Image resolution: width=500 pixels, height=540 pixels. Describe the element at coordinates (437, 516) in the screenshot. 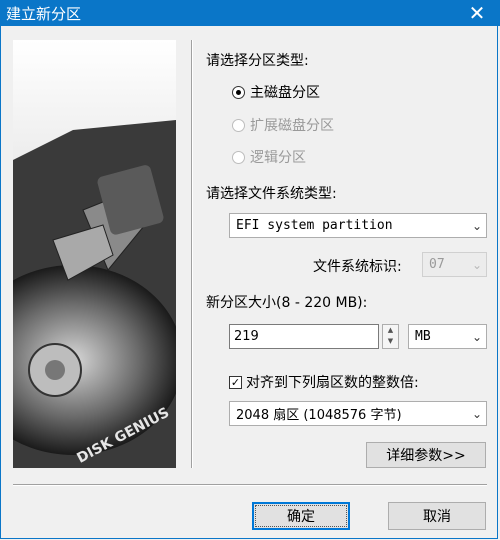

I see `cancel-button: 取消` at that location.